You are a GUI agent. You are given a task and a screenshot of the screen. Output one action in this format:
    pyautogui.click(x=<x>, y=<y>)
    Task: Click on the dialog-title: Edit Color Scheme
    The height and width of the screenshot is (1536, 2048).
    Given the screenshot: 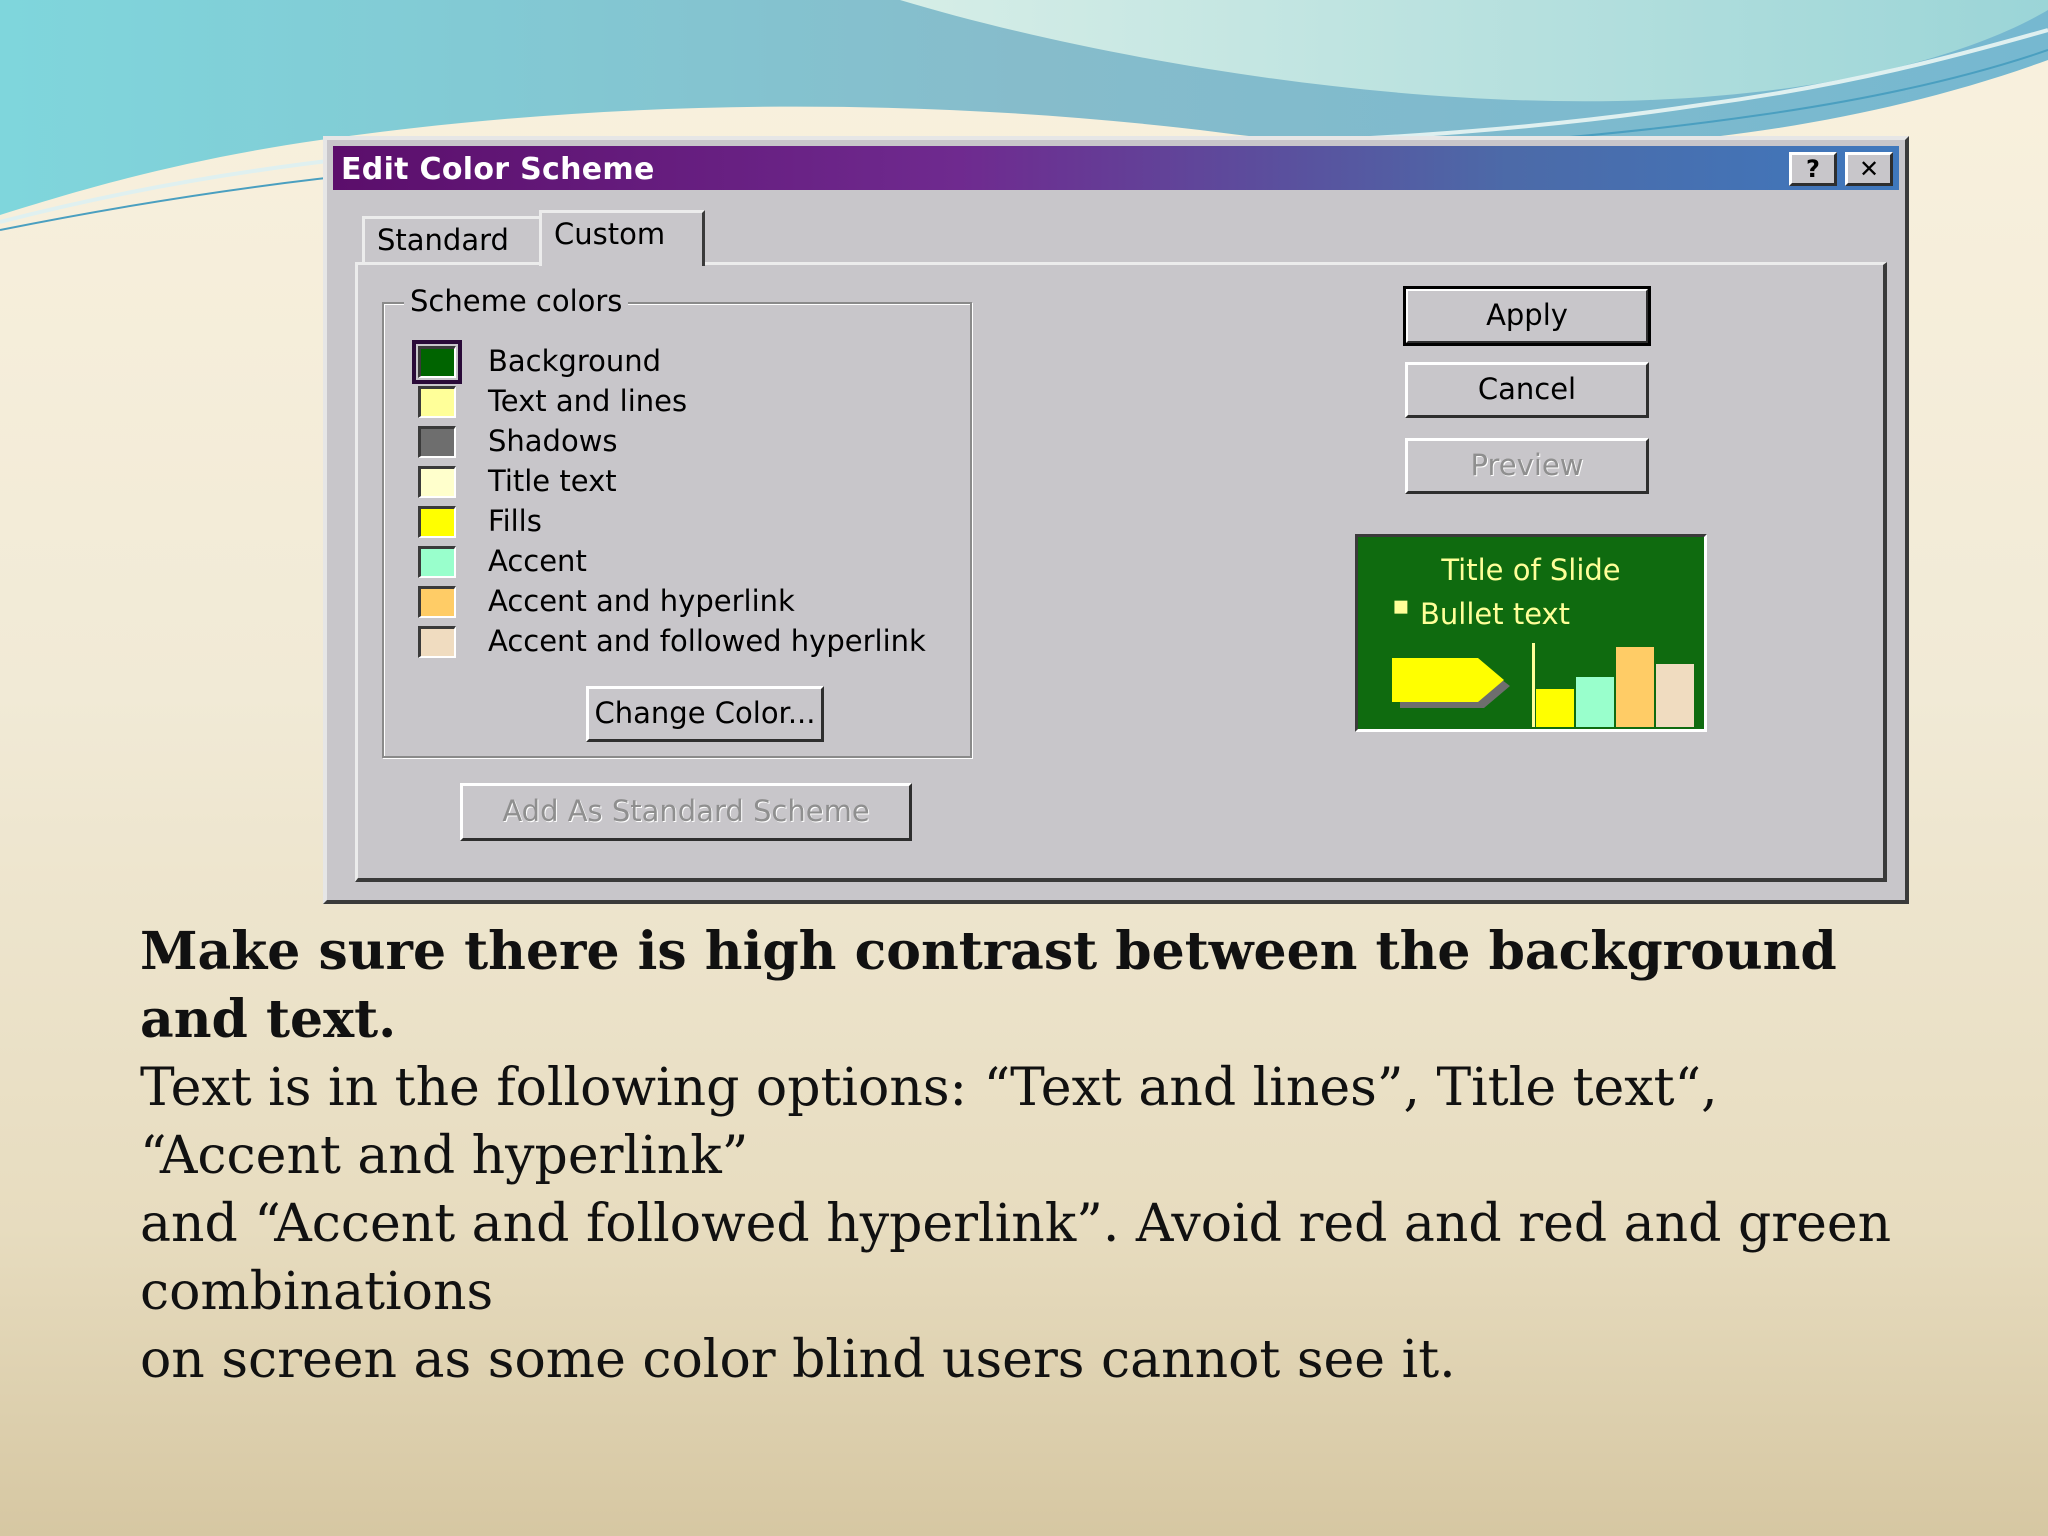 What is the action you would take?
    pyautogui.click(x=498, y=169)
    